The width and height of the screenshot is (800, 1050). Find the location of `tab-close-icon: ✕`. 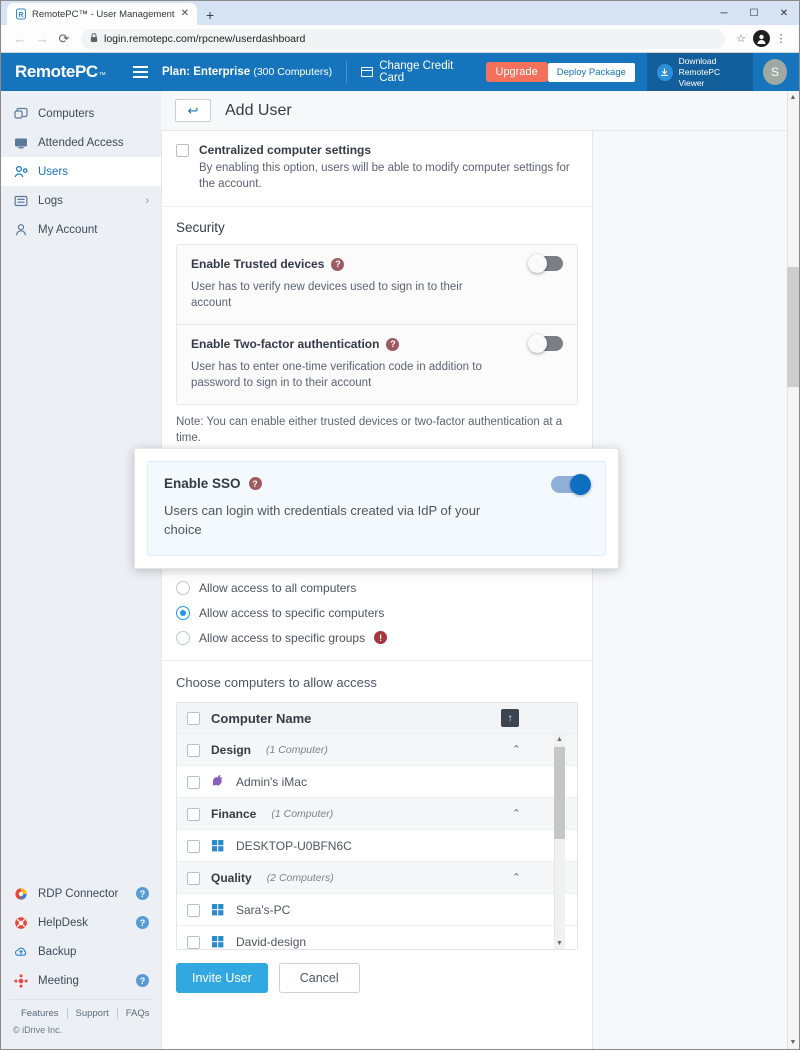

tab-close-icon: ✕ is located at coordinates (185, 14).